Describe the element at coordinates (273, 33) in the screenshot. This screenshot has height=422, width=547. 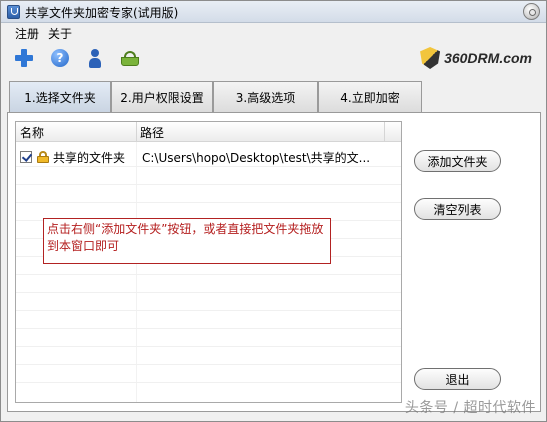
I see `menu-bar: 注册 关于` at that location.